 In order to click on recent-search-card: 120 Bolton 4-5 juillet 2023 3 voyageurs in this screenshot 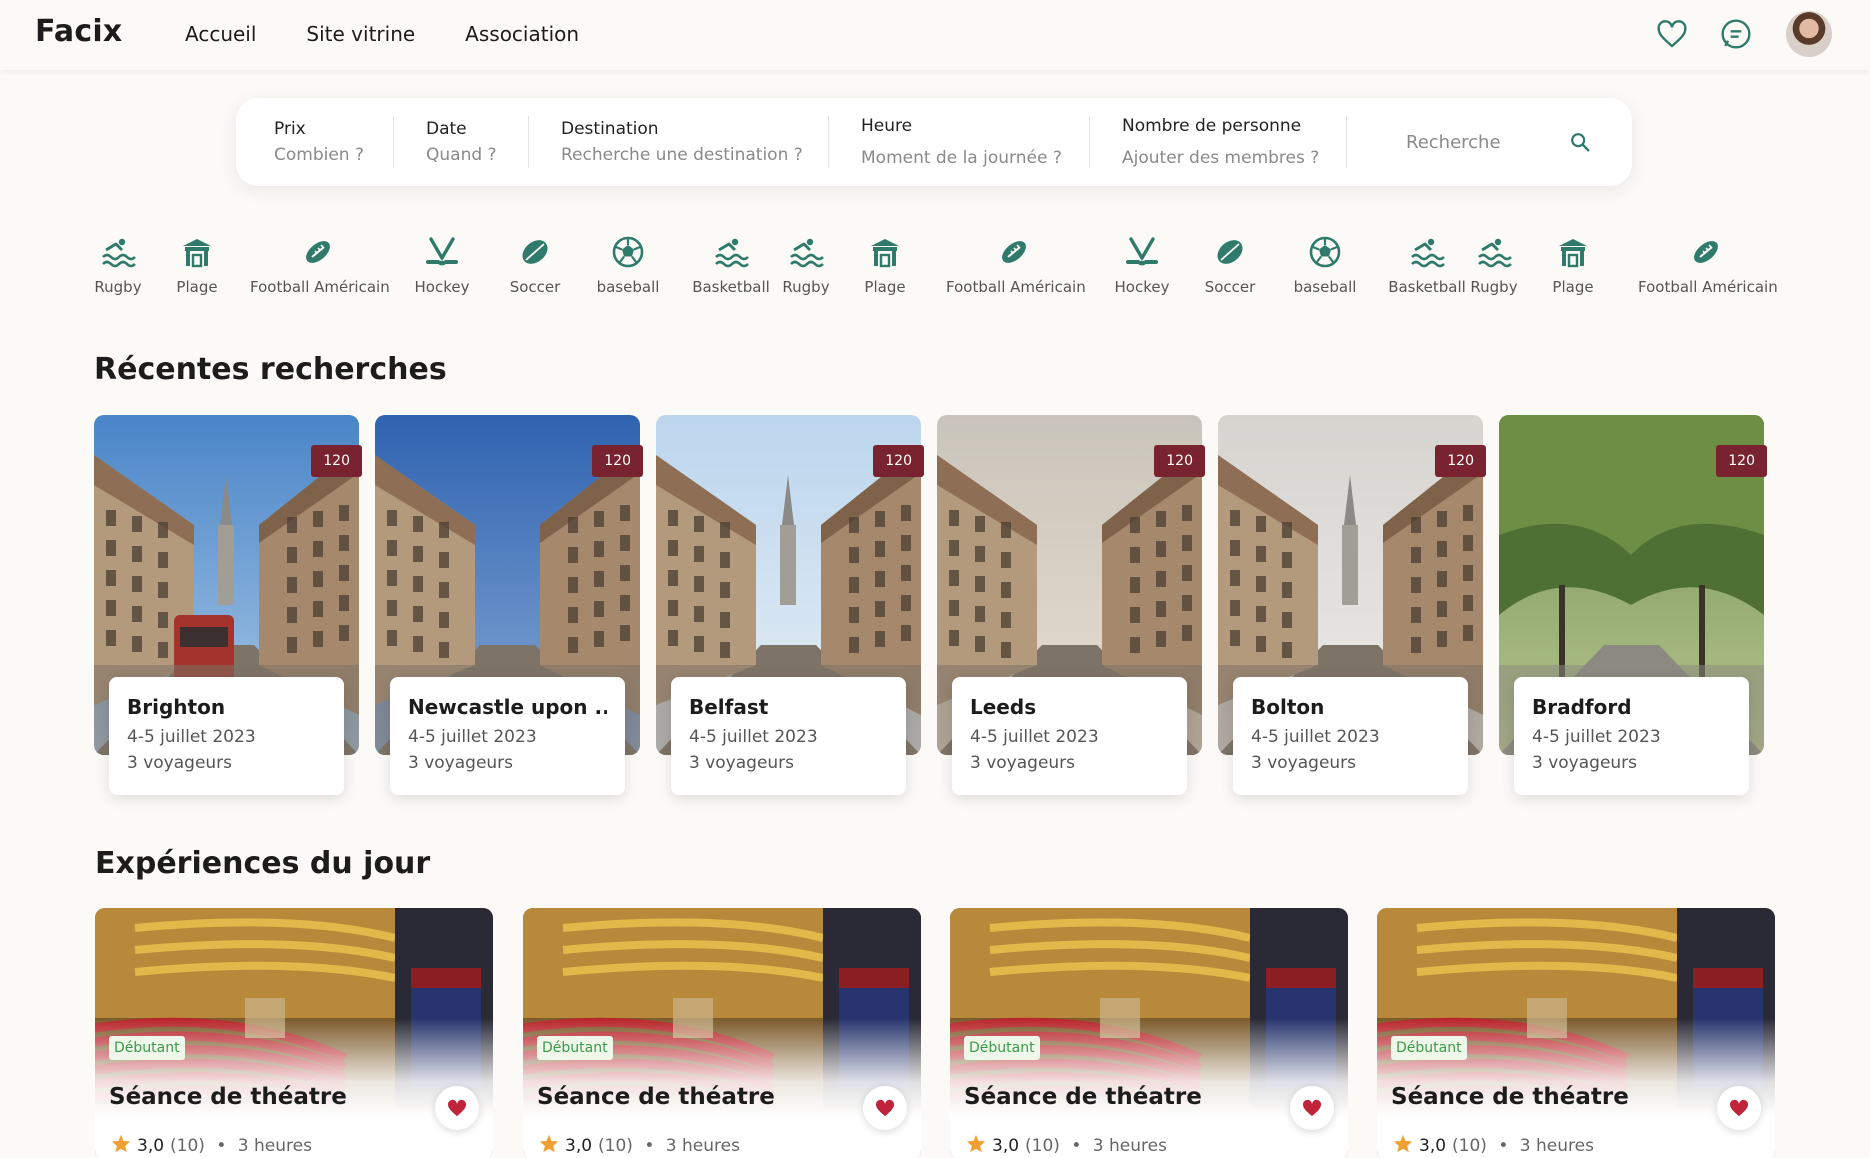, I will do `click(1352, 605)`.